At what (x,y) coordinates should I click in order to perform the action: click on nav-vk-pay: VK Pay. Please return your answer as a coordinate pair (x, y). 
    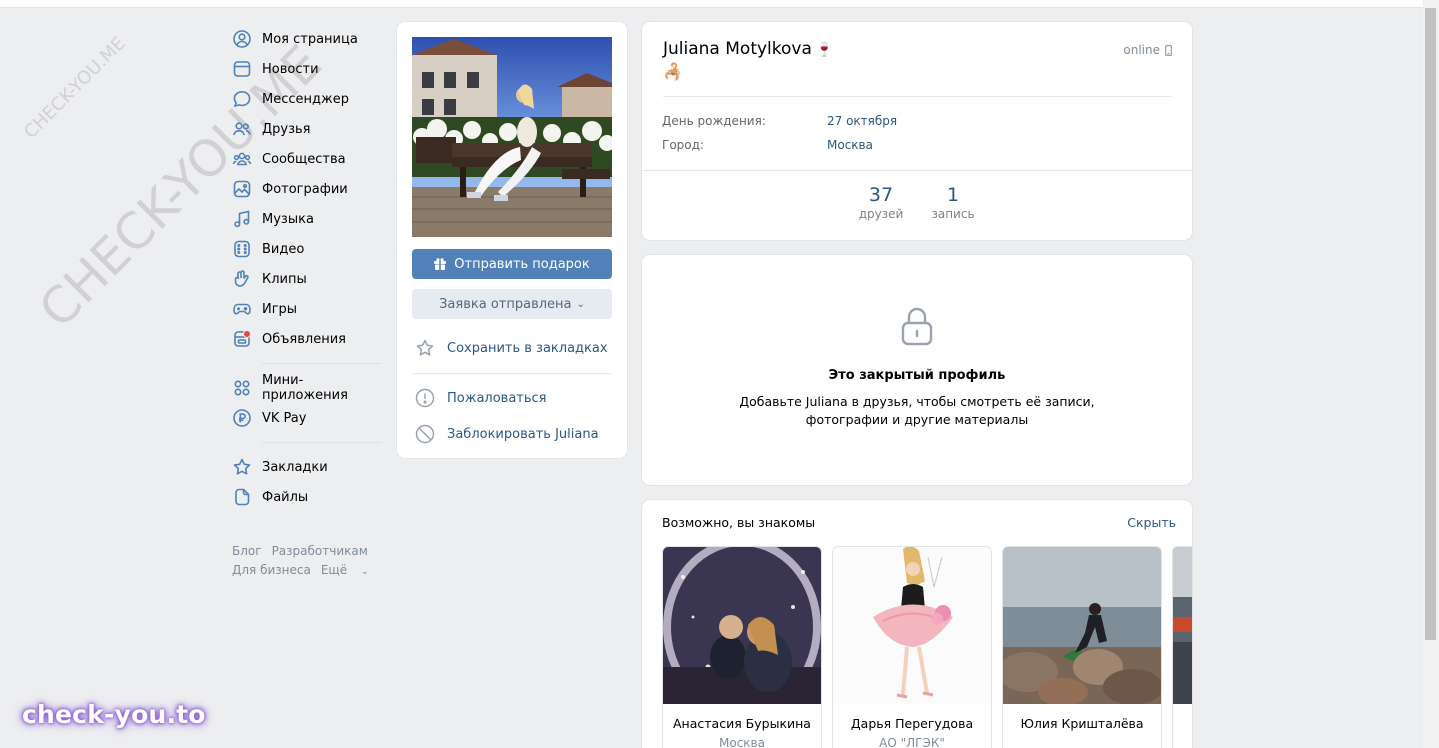
    Looking at the image, I should click on (307, 418).